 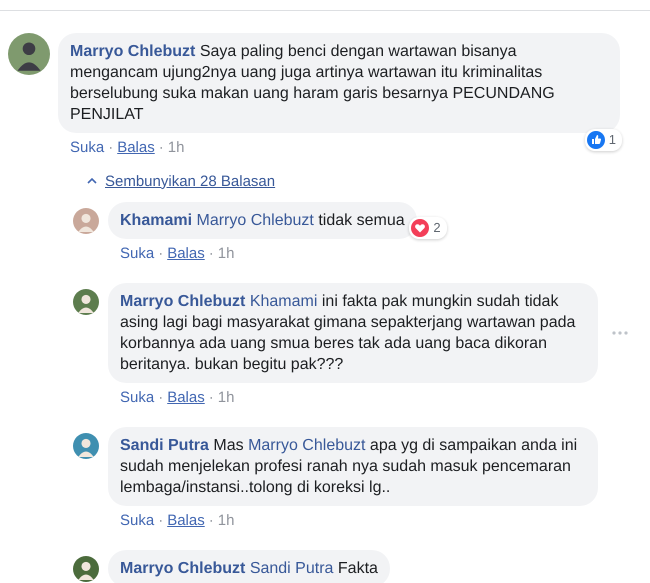 What do you see at coordinates (428, 227) in the screenshot?
I see `reaction-badge: 2` at bounding box center [428, 227].